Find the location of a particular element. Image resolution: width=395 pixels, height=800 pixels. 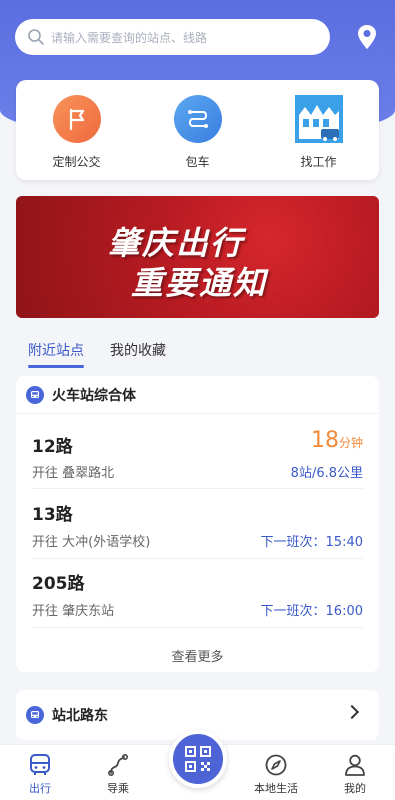

quick-link-jobs: 找工作 is located at coordinates (318, 130).